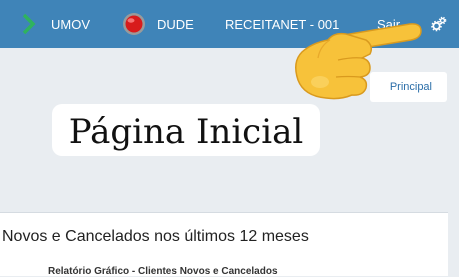  I want to click on nav-item-umov-label: UMOV, so click(70, 24).